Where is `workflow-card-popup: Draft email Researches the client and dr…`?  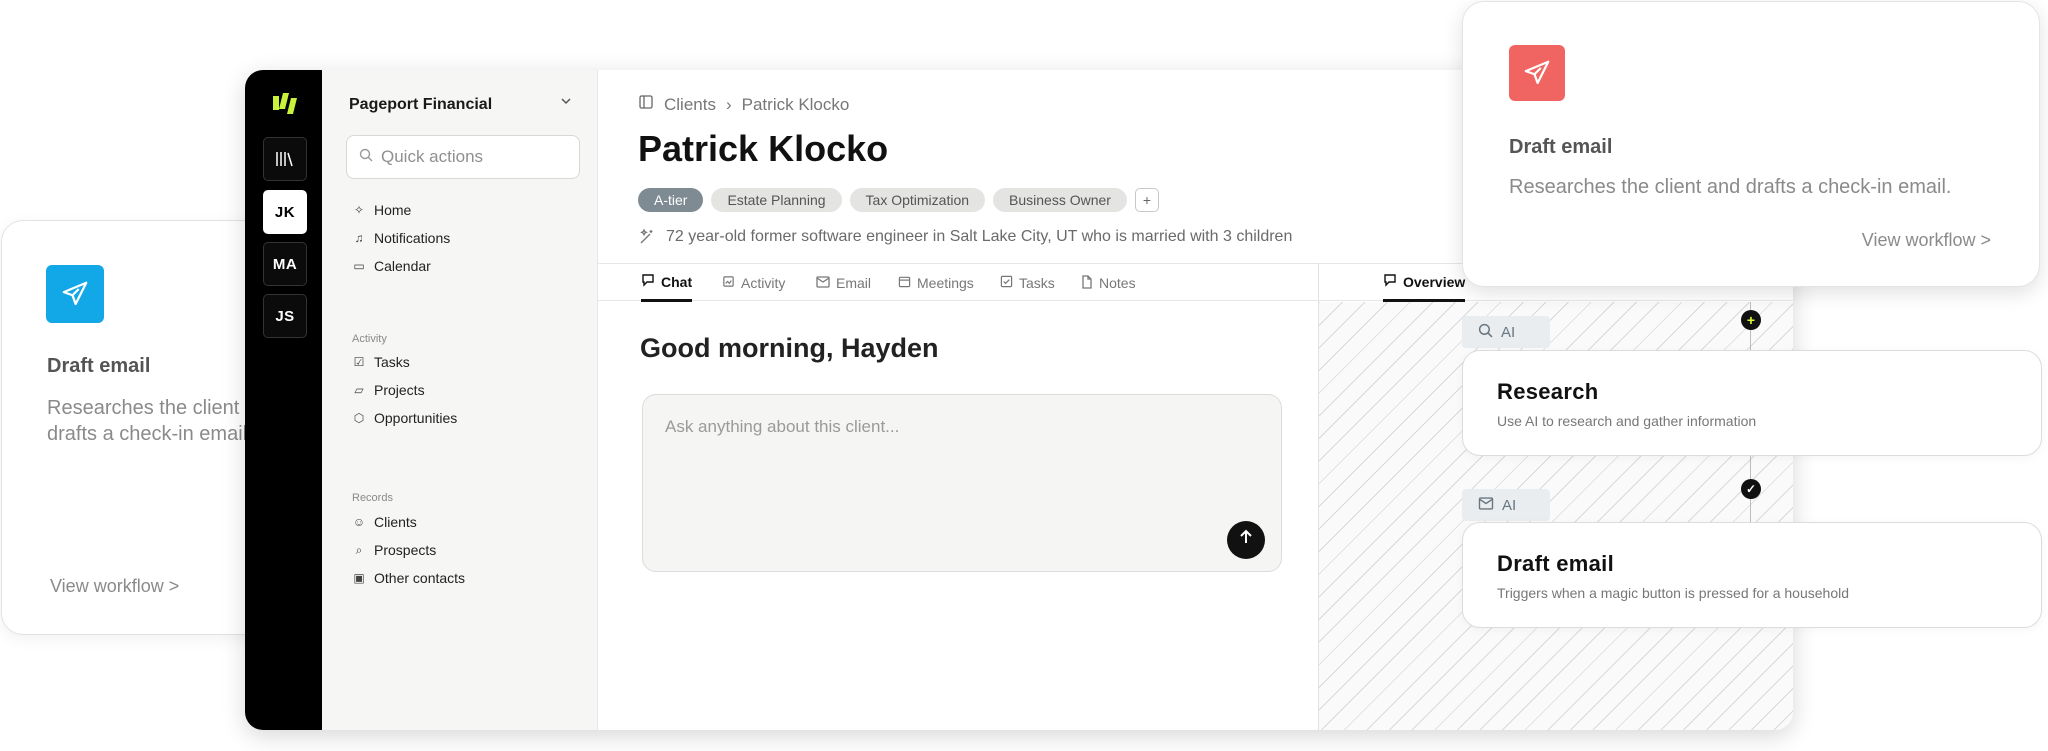
workflow-card-popup: Draft email Researches the client and dr… is located at coordinates (1751, 144).